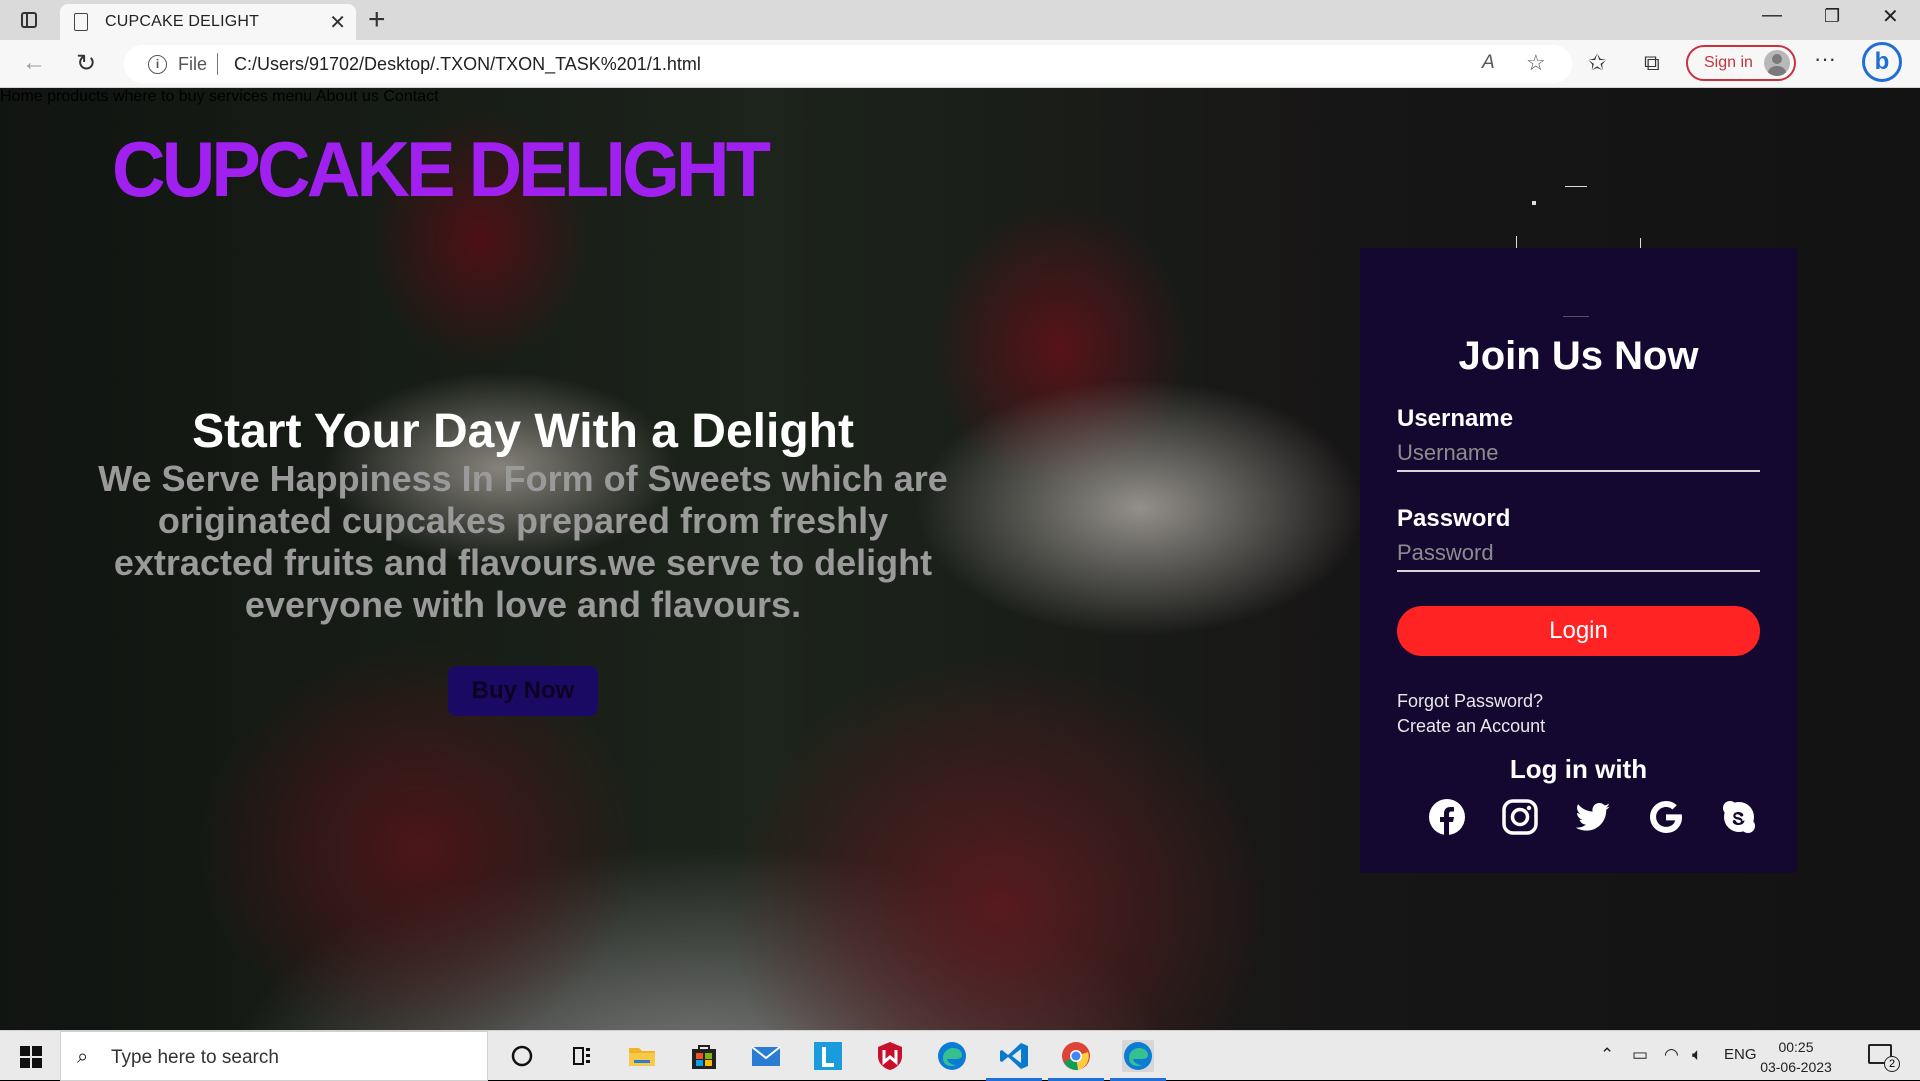  I want to click on mcafee-icon, so click(890, 1056).